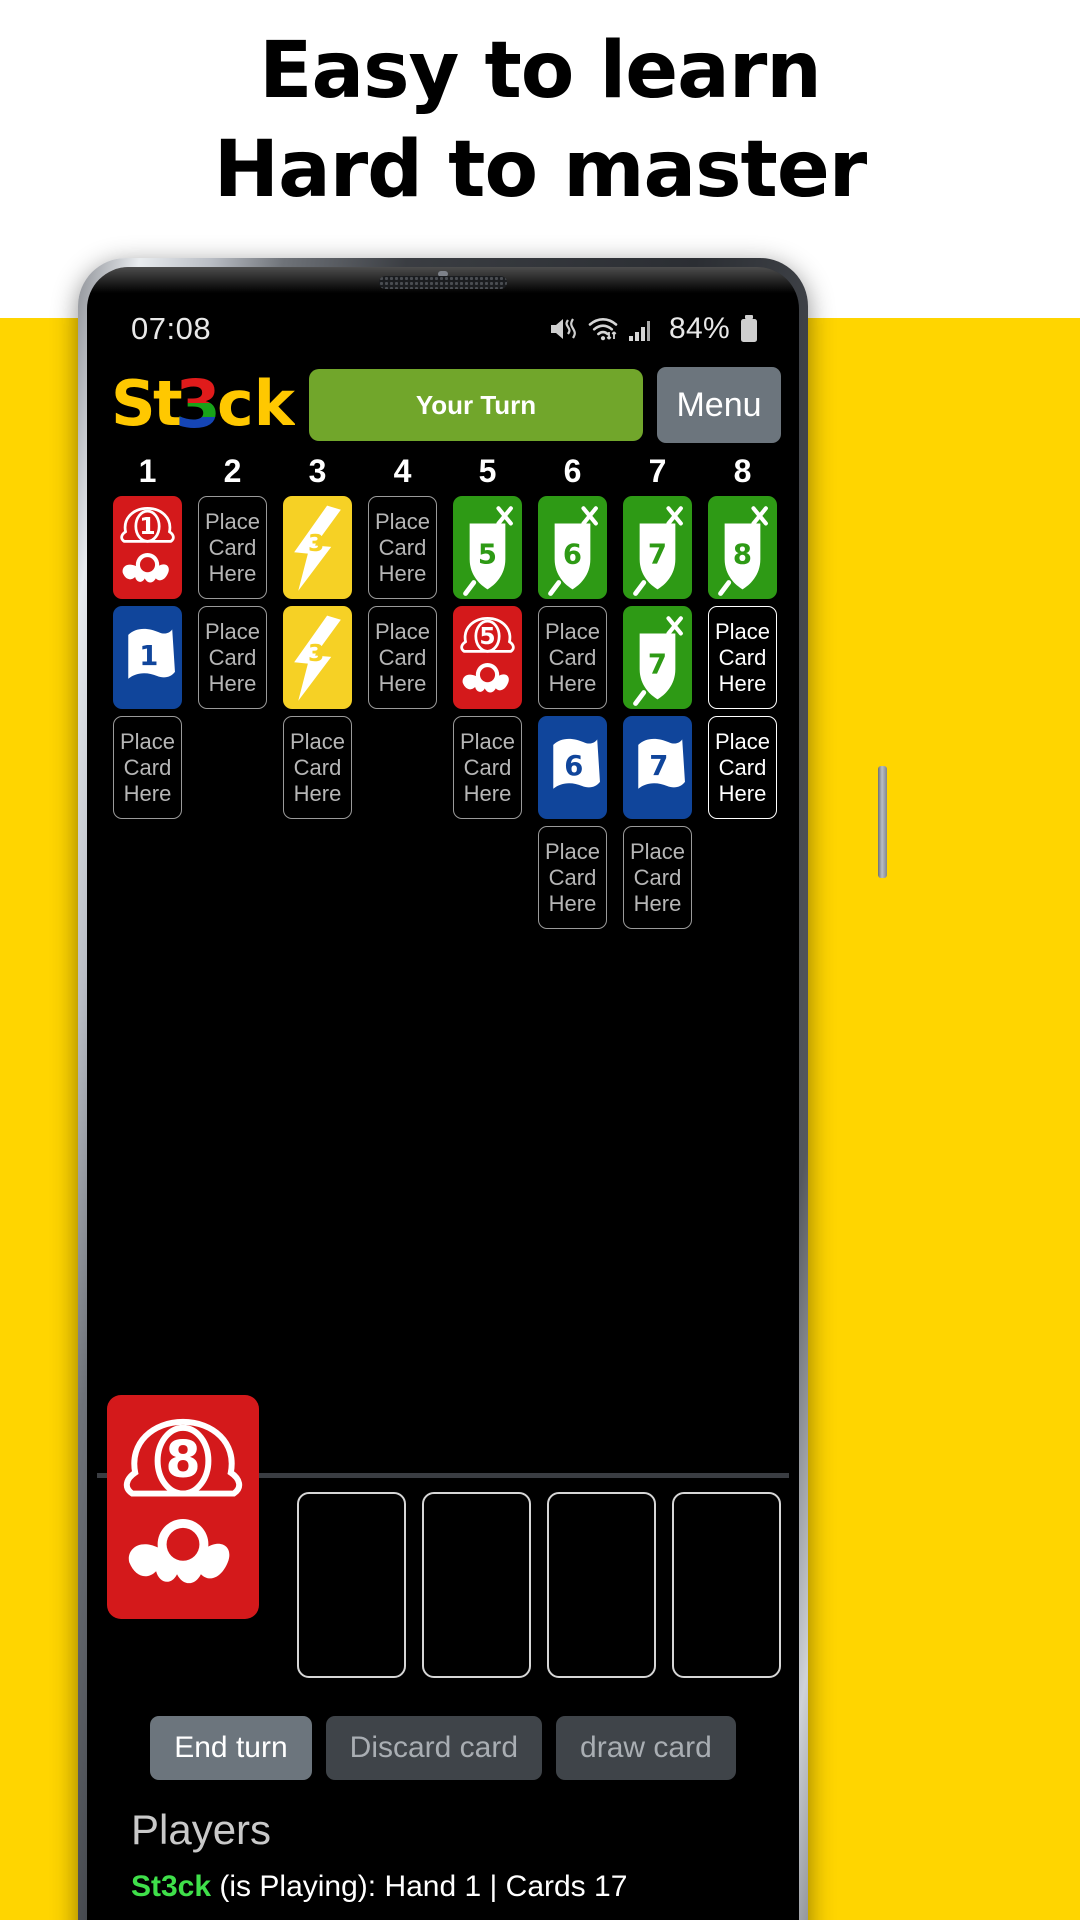  Describe the element at coordinates (487, 554) in the screenshot. I see `svg-text: 5` at that location.